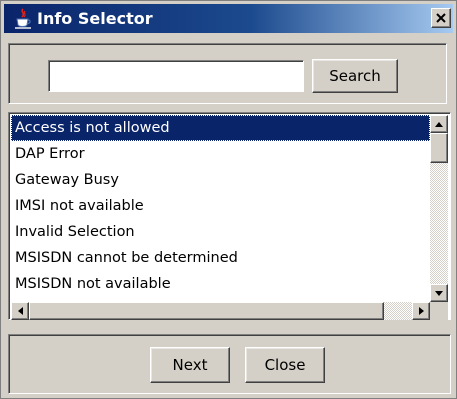 The height and width of the screenshot is (399, 457). I want to click on list-item: Gateway Busy, so click(220, 180).